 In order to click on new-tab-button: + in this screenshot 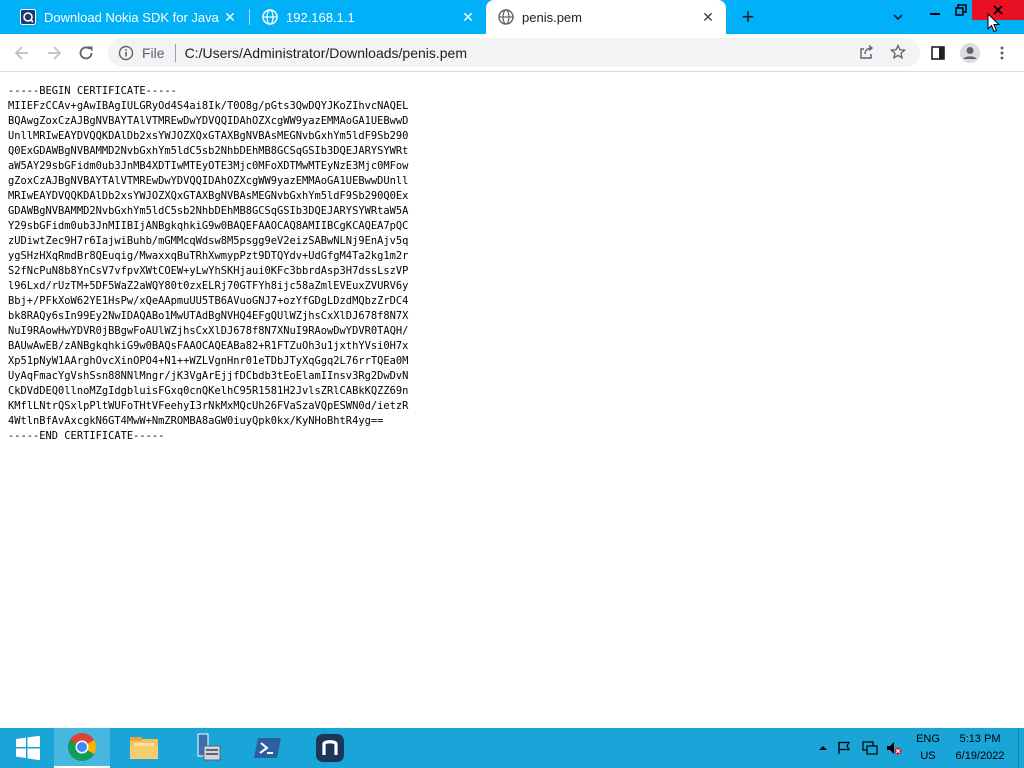, I will do `click(748, 17)`.